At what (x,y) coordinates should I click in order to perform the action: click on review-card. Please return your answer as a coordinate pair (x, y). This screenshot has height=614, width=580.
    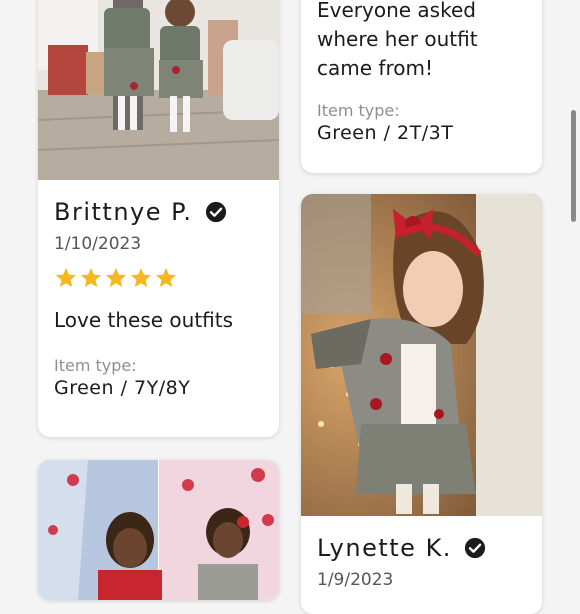
    Looking at the image, I should click on (158, 530).